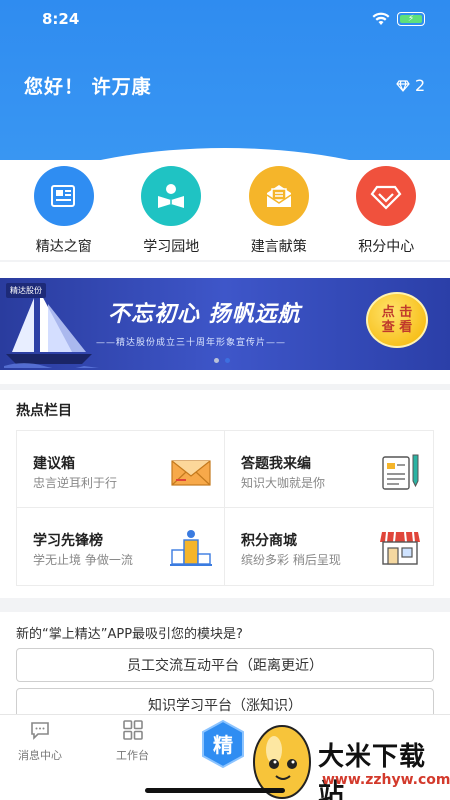 The height and width of the screenshot is (800, 450). I want to click on nav-item-study: 学习园地, so click(171, 210).